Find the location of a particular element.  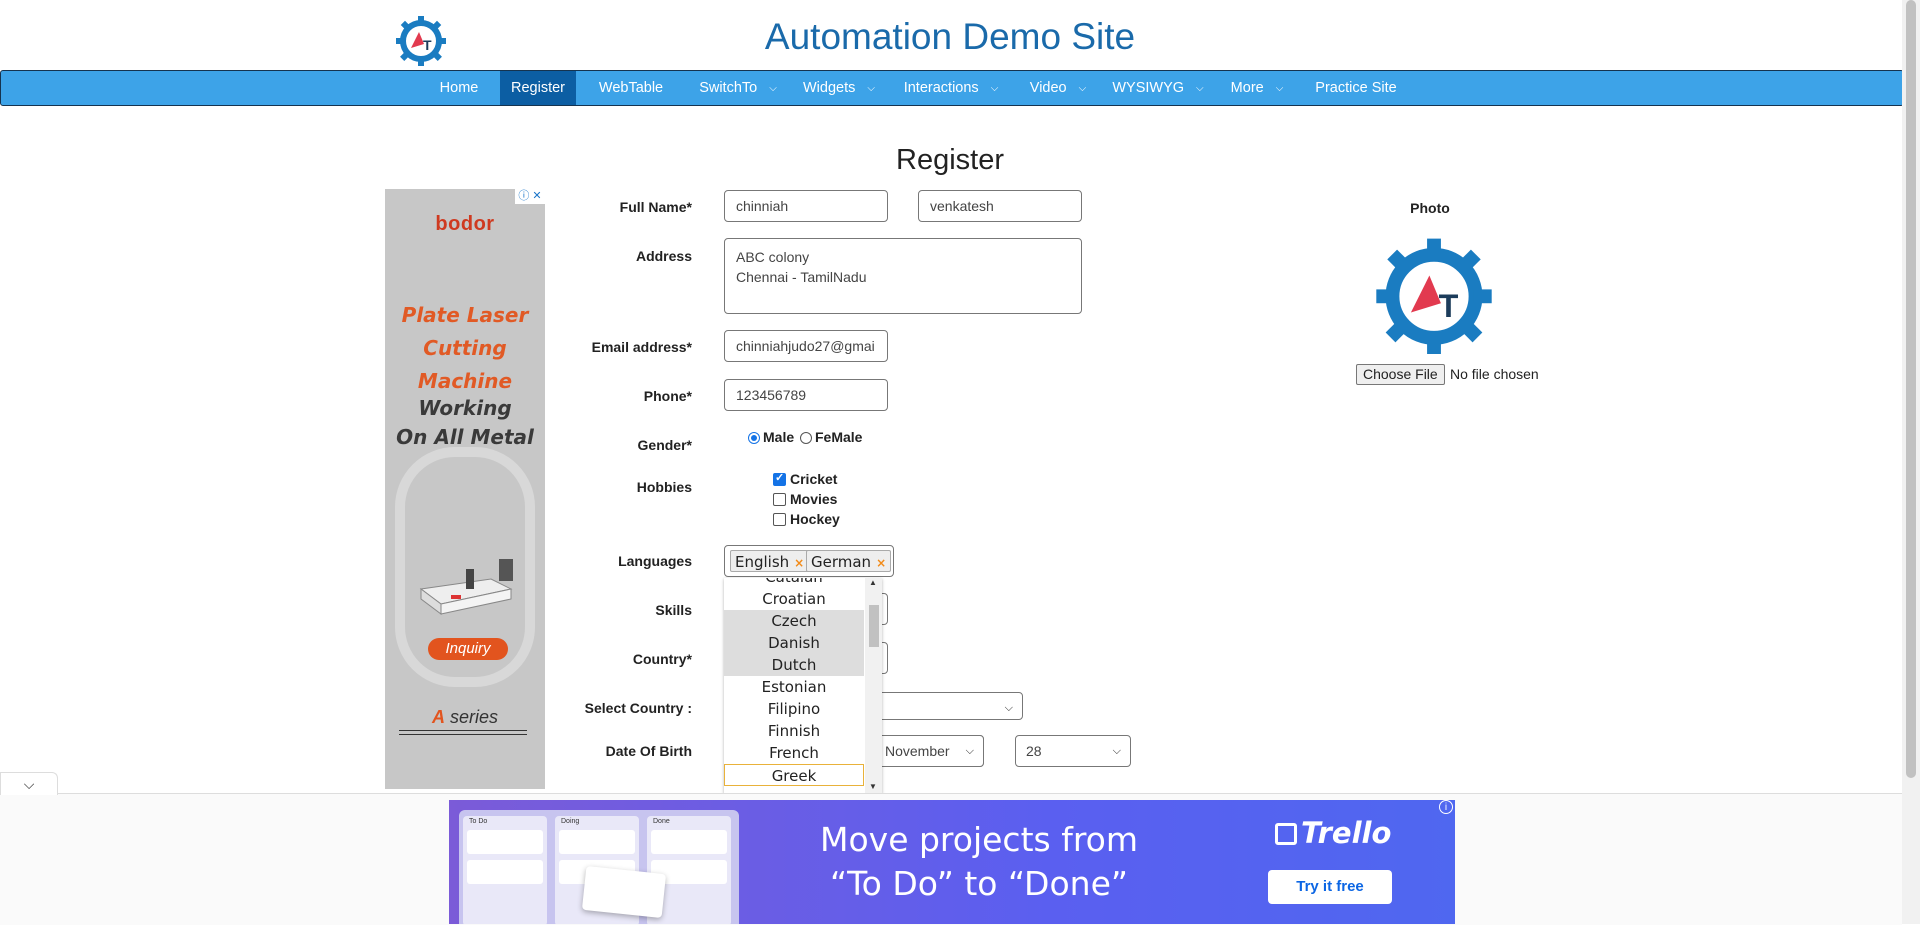

language-option-catalan: Catalan is located at coordinates (794, 583).